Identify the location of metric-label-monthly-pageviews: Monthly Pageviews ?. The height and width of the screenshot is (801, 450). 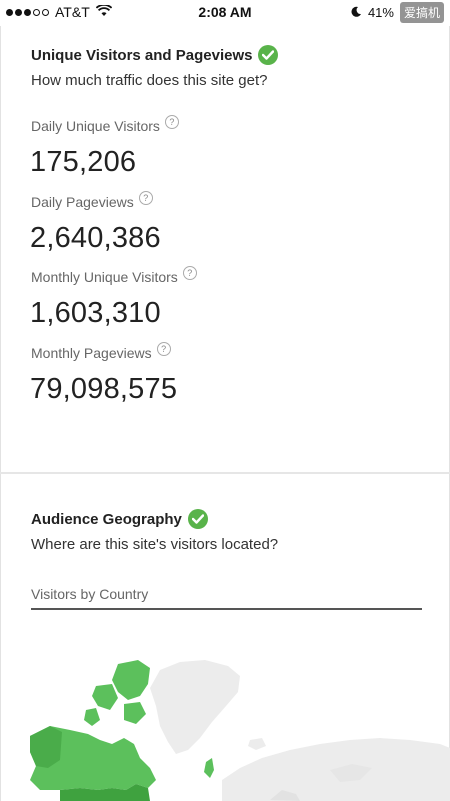
(101, 351).